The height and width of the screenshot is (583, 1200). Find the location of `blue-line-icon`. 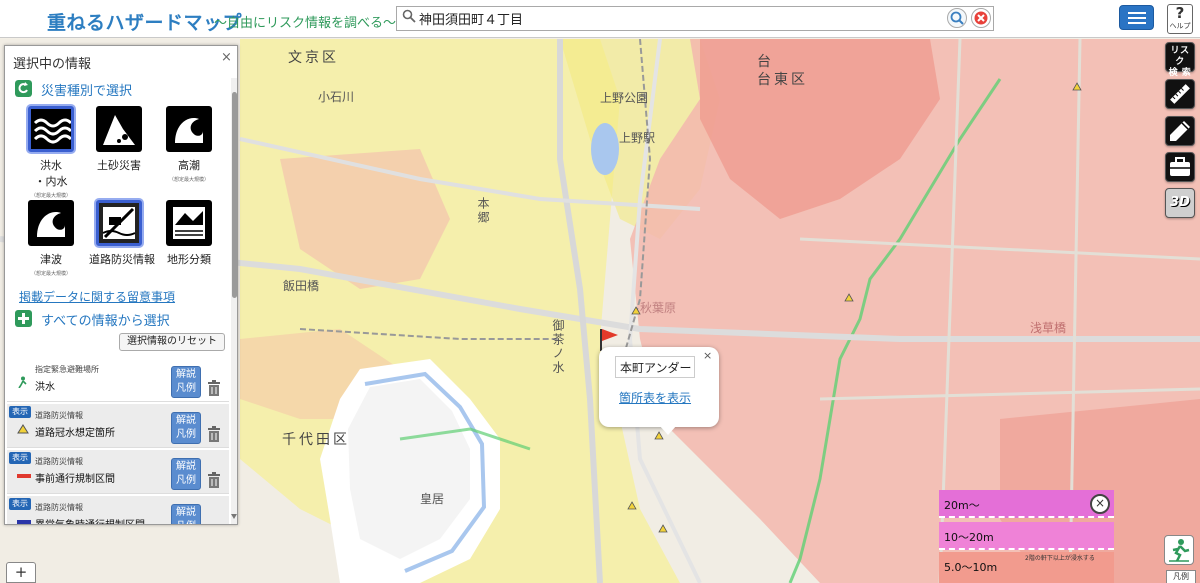

blue-line-icon is located at coordinates (24, 522).